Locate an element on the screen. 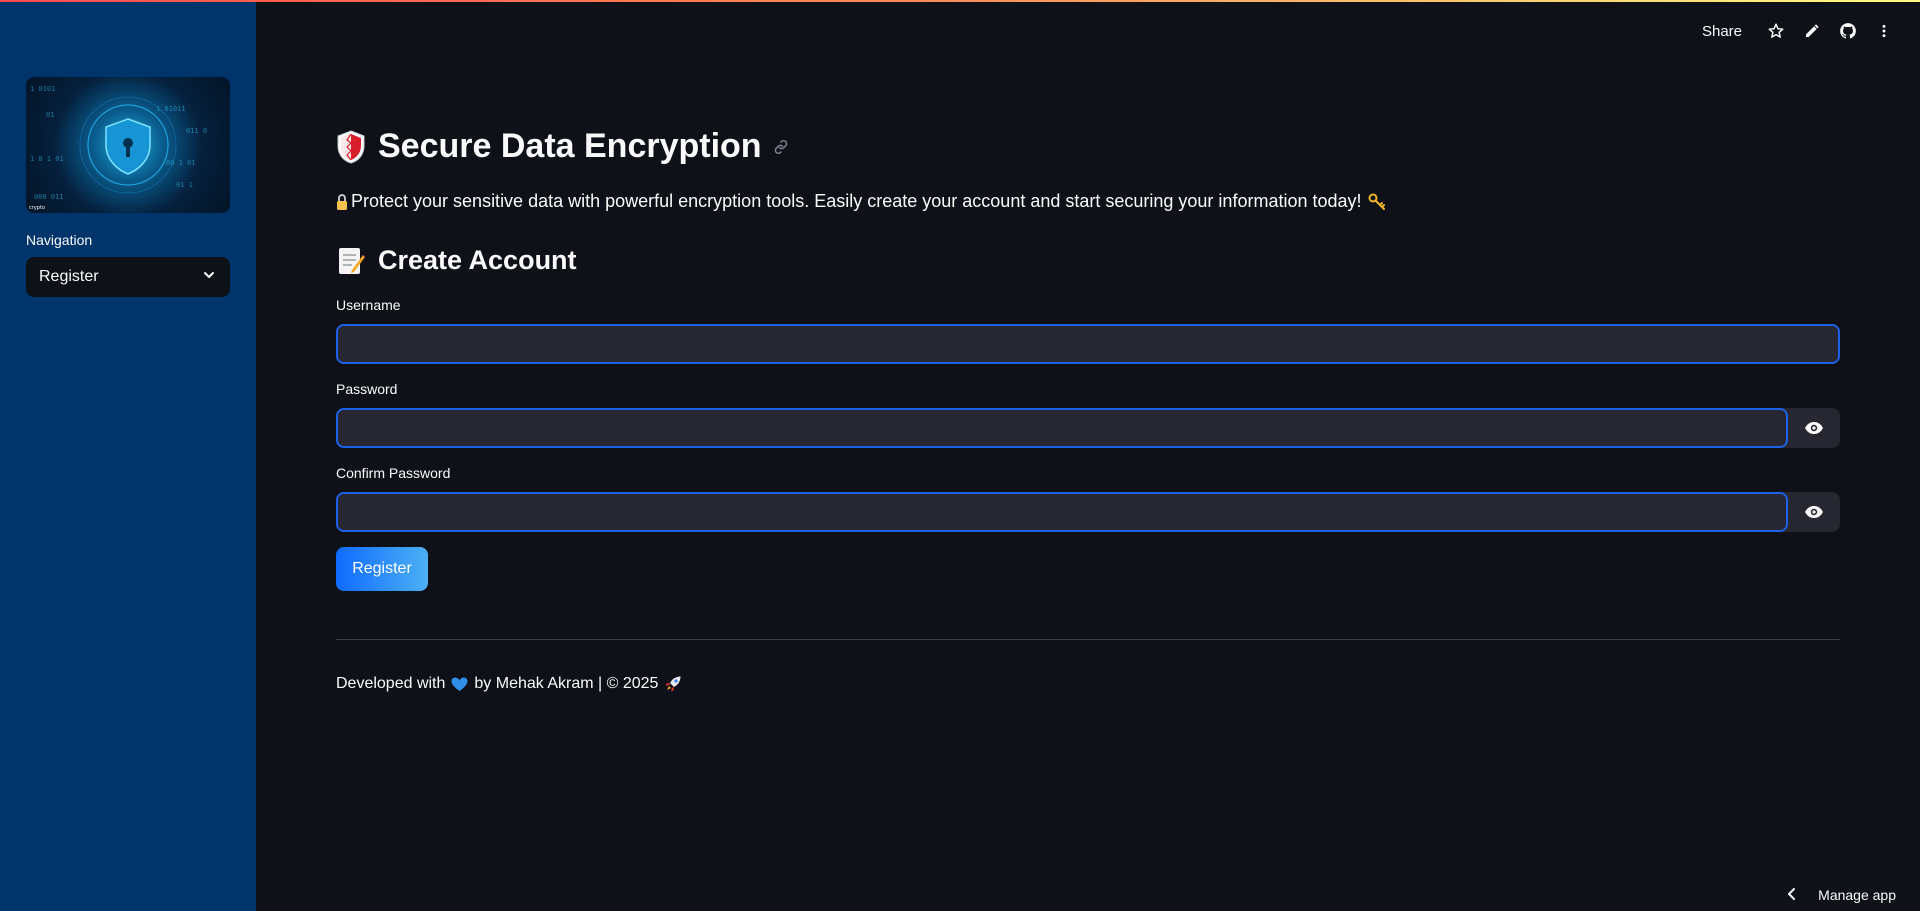  page-title: Secure Data Encryption is located at coordinates (563, 146).